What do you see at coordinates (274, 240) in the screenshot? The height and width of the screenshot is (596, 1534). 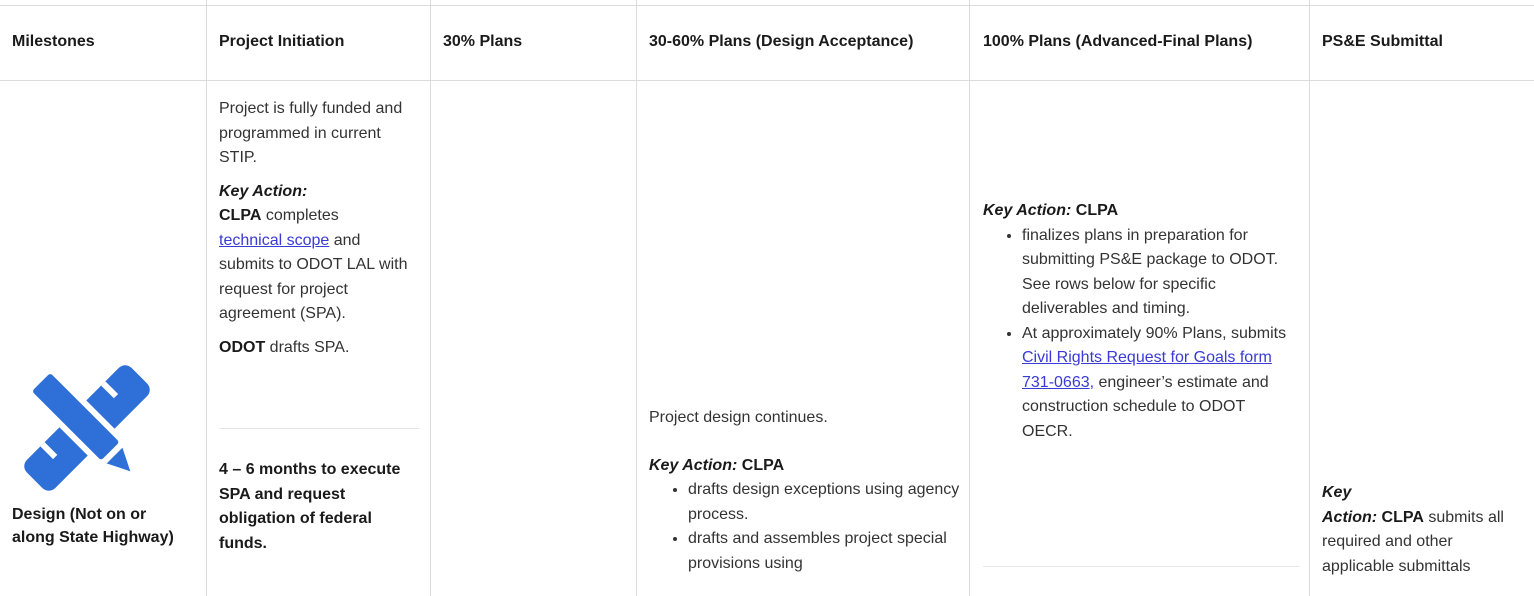 I see `technical-scope-link: technical scope` at bounding box center [274, 240].